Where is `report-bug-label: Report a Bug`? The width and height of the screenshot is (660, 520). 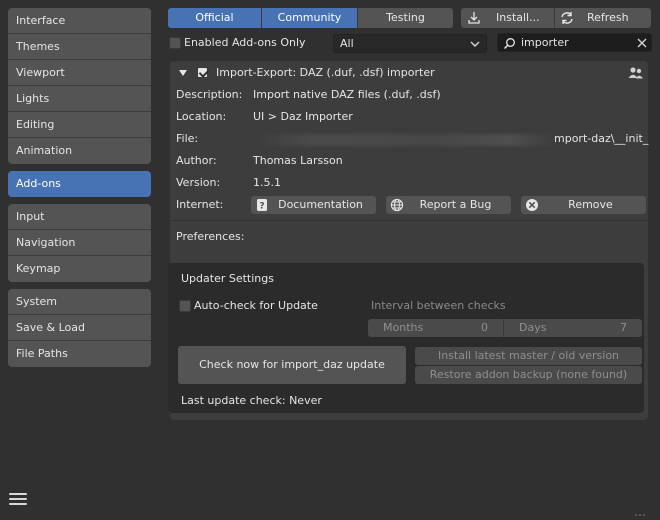 report-bug-label: Report a Bug is located at coordinates (455, 204).